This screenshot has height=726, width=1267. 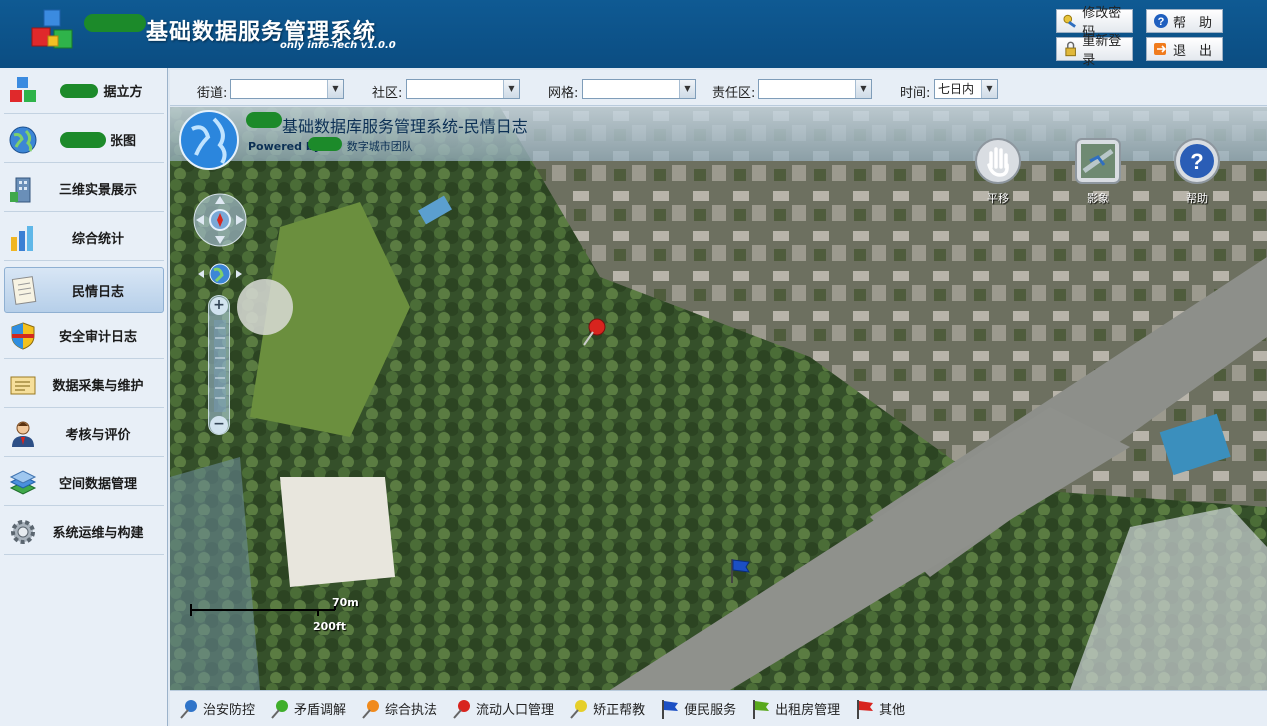 What do you see at coordinates (212, 93) in the screenshot?
I see `street-label: 街道:` at bounding box center [212, 93].